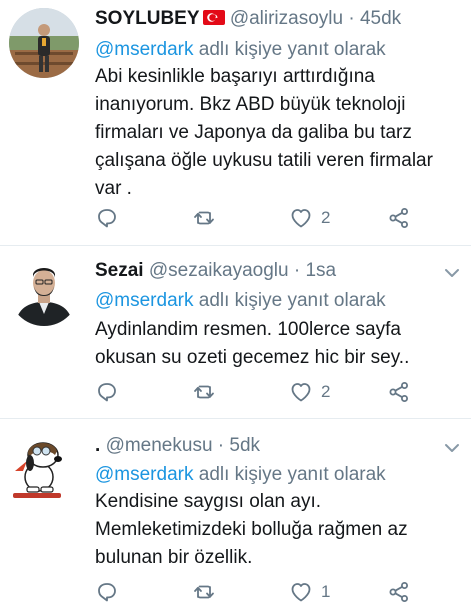 The height and width of the screenshot is (604, 471). What do you see at coordinates (380, 18) in the screenshot?
I see `timestamp: 45dk` at bounding box center [380, 18].